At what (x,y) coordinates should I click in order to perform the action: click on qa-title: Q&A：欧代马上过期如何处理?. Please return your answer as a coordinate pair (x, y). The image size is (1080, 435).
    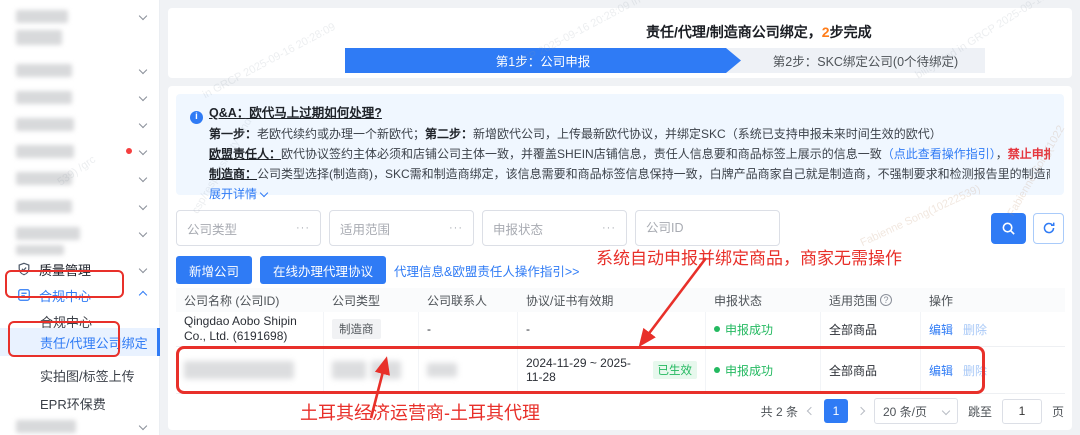
    Looking at the image, I should click on (295, 113).